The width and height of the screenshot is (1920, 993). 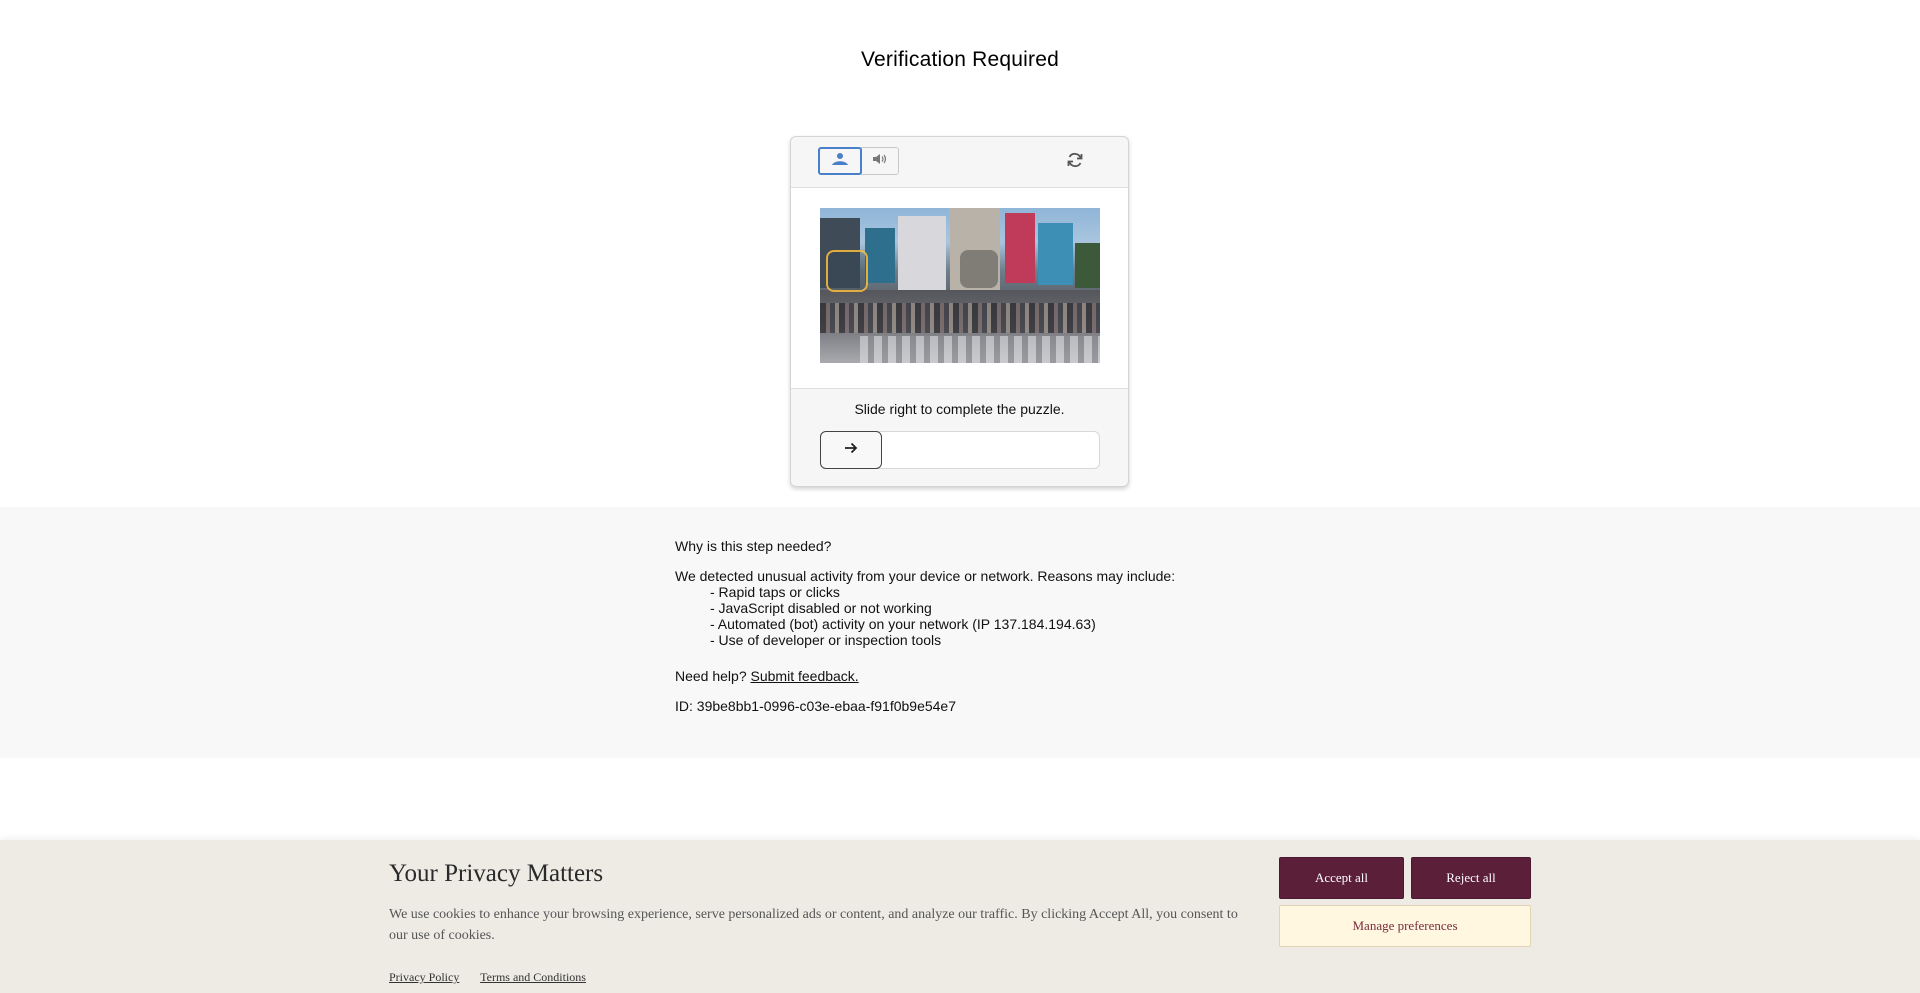 What do you see at coordinates (496, 873) in the screenshot?
I see `cookie-title: Your Privacy Matters` at bounding box center [496, 873].